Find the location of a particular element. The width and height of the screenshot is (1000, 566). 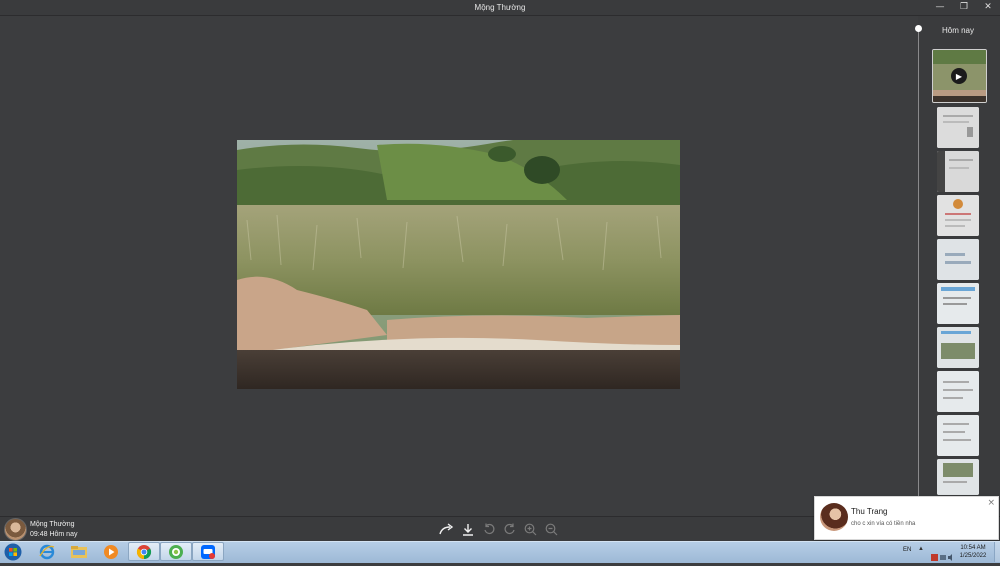

taskbar-app-internet-explorer is located at coordinates (47, 551).